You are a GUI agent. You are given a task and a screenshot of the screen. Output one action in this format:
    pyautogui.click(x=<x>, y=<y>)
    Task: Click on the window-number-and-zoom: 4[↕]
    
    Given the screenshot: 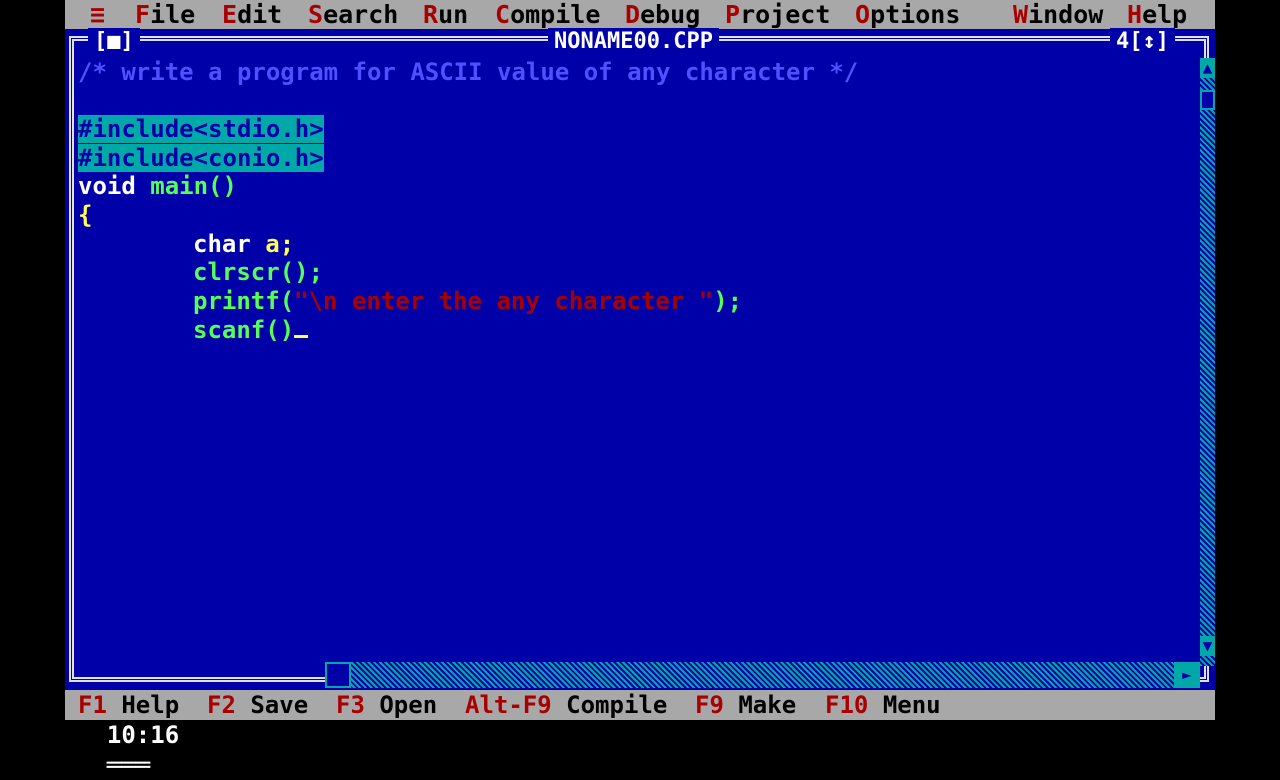 What is the action you would take?
    pyautogui.click(x=1142, y=42)
    